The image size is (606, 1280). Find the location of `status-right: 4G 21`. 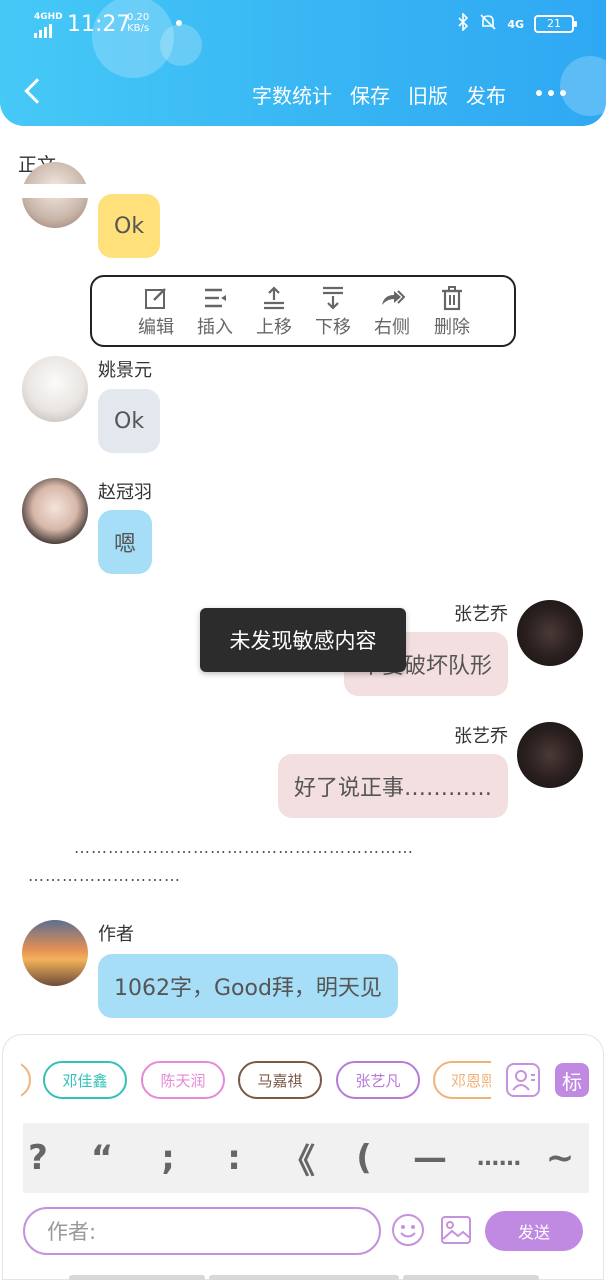

status-right: 4G 21 is located at coordinates (517, 23).